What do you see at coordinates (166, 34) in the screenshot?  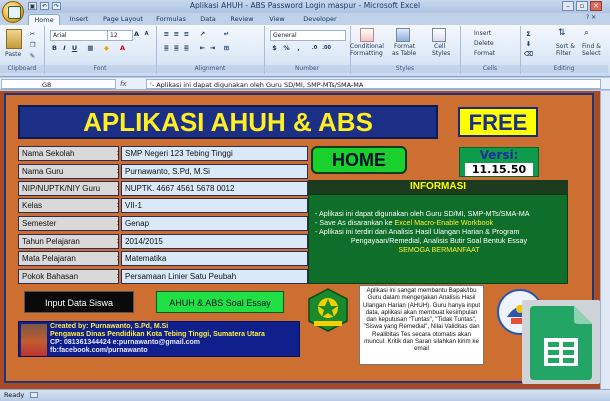 I see `align-top-icon: ≡` at bounding box center [166, 34].